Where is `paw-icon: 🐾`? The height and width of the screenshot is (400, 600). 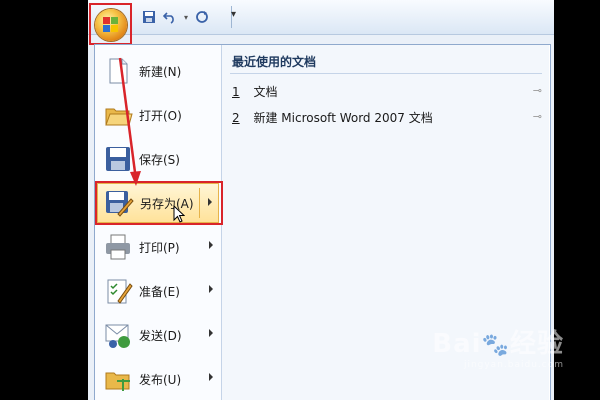 paw-icon: 🐾 is located at coordinates (495, 345).